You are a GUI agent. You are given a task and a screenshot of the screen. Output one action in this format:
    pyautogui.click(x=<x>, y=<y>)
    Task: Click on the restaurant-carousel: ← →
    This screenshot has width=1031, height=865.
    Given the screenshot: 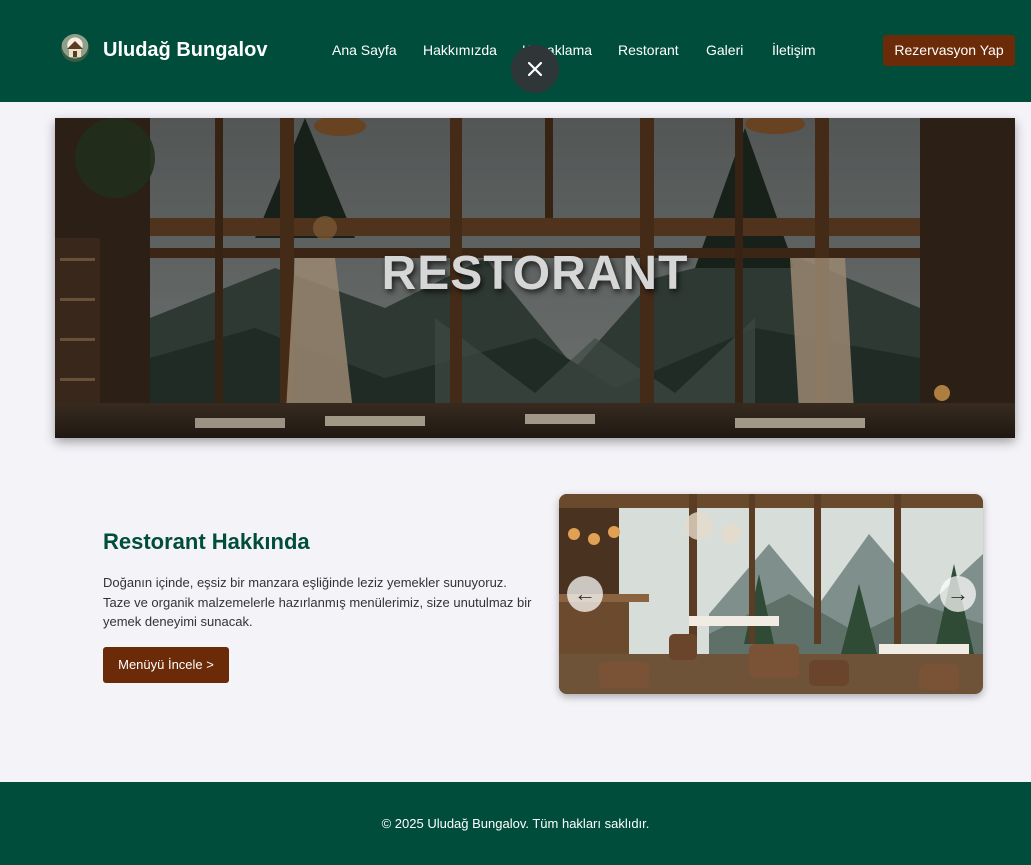 What is the action you would take?
    pyautogui.click(x=771, y=594)
    